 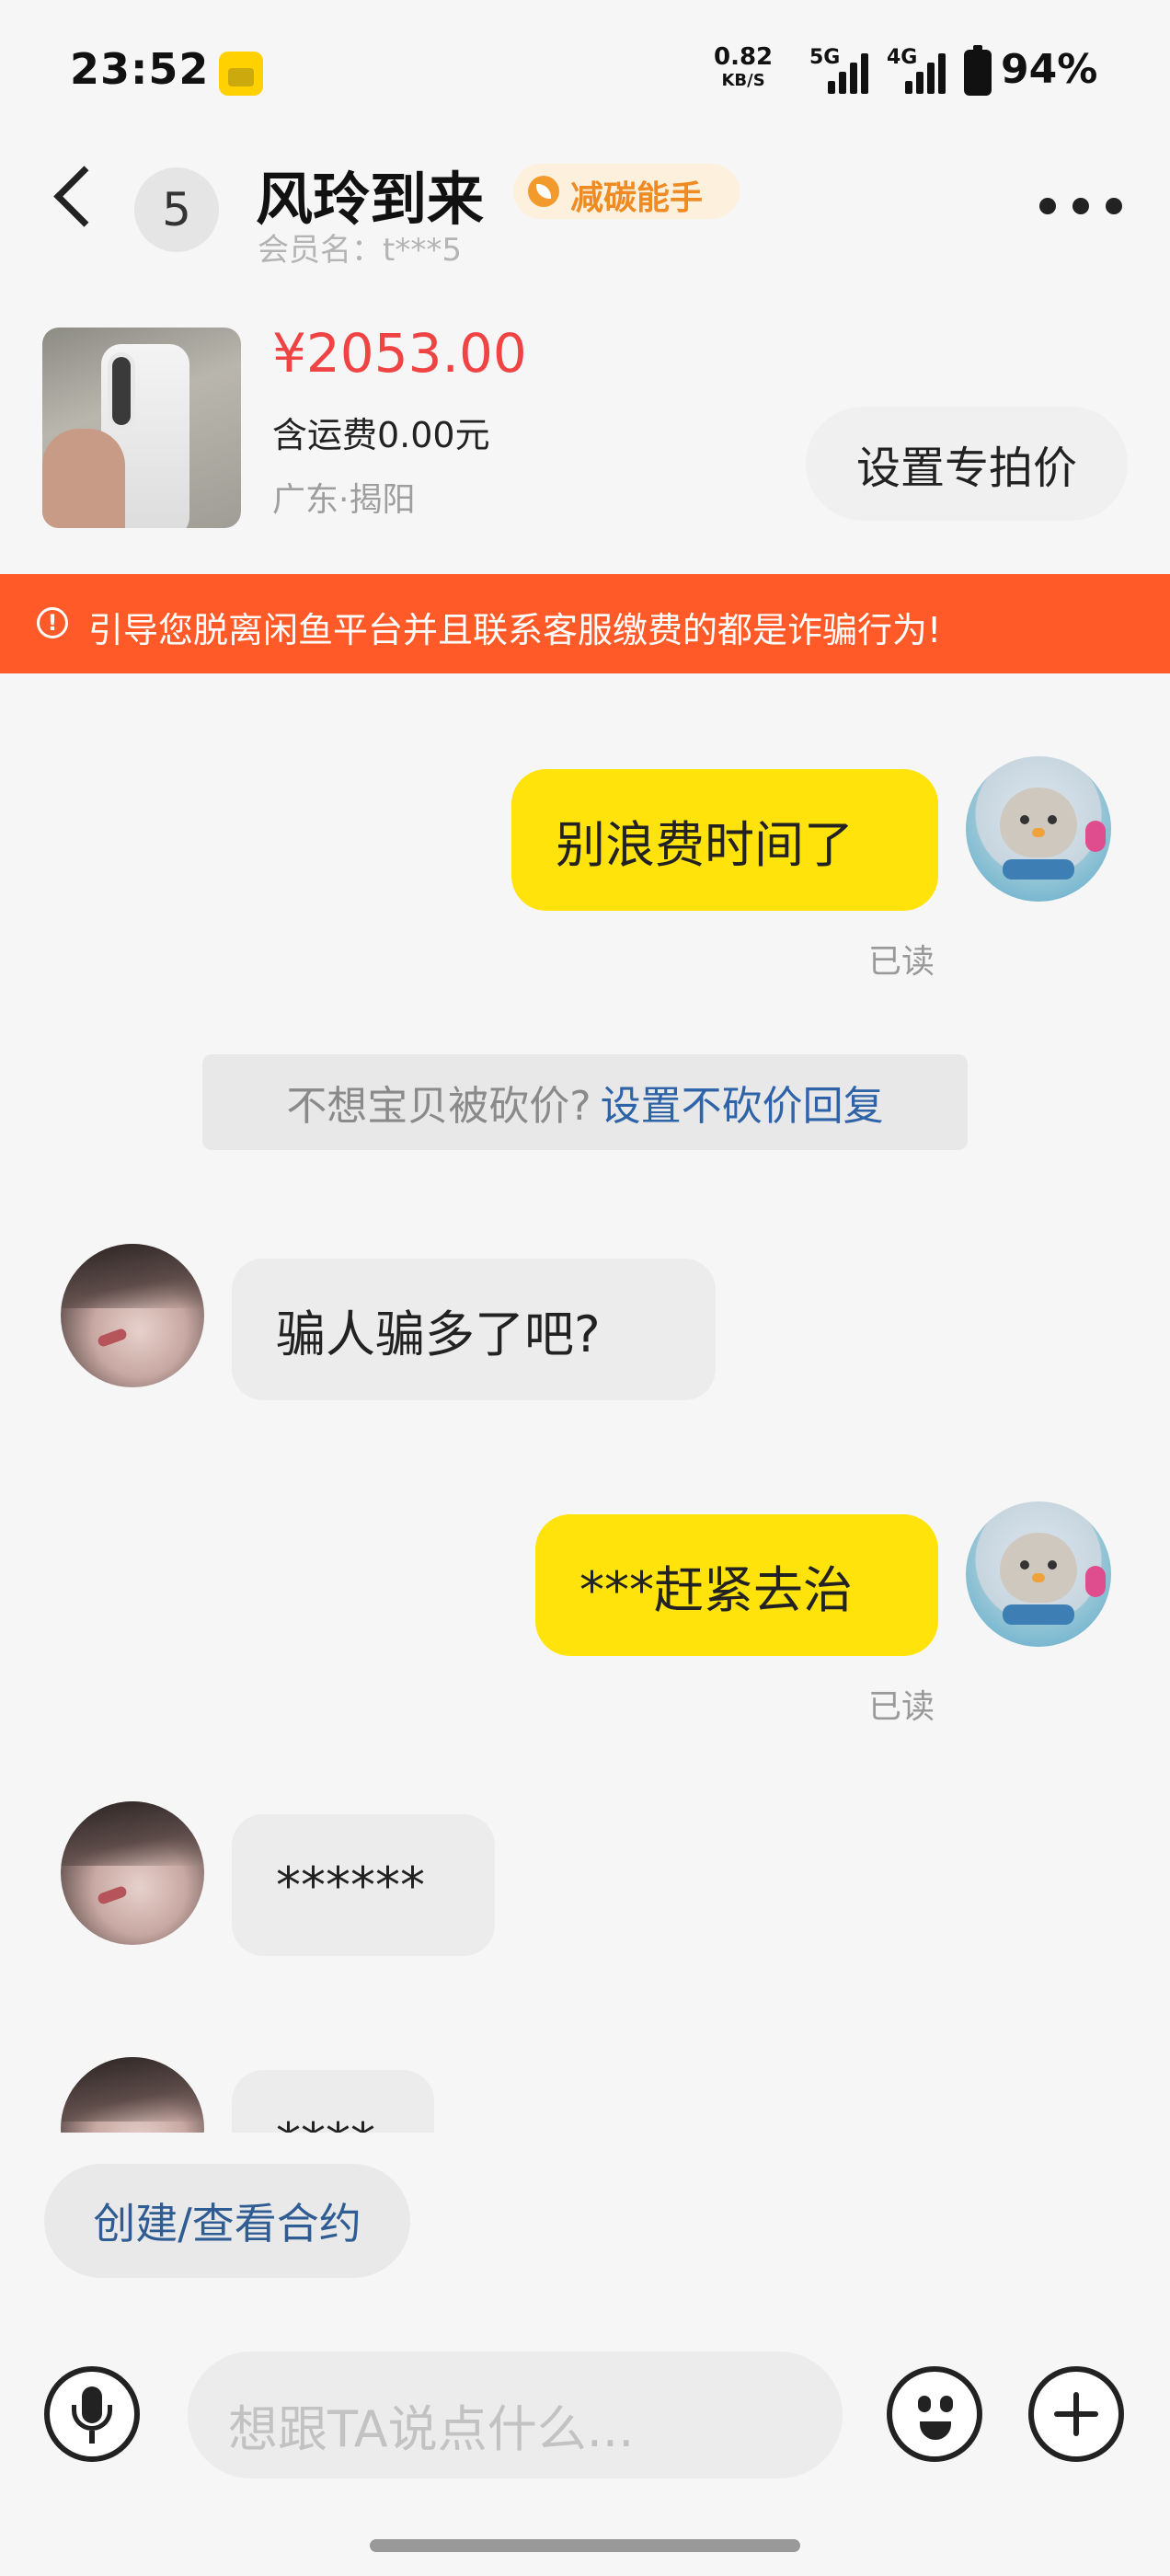 I want to click on message-bubble-mine: ***赶紧去治, so click(x=736, y=1585).